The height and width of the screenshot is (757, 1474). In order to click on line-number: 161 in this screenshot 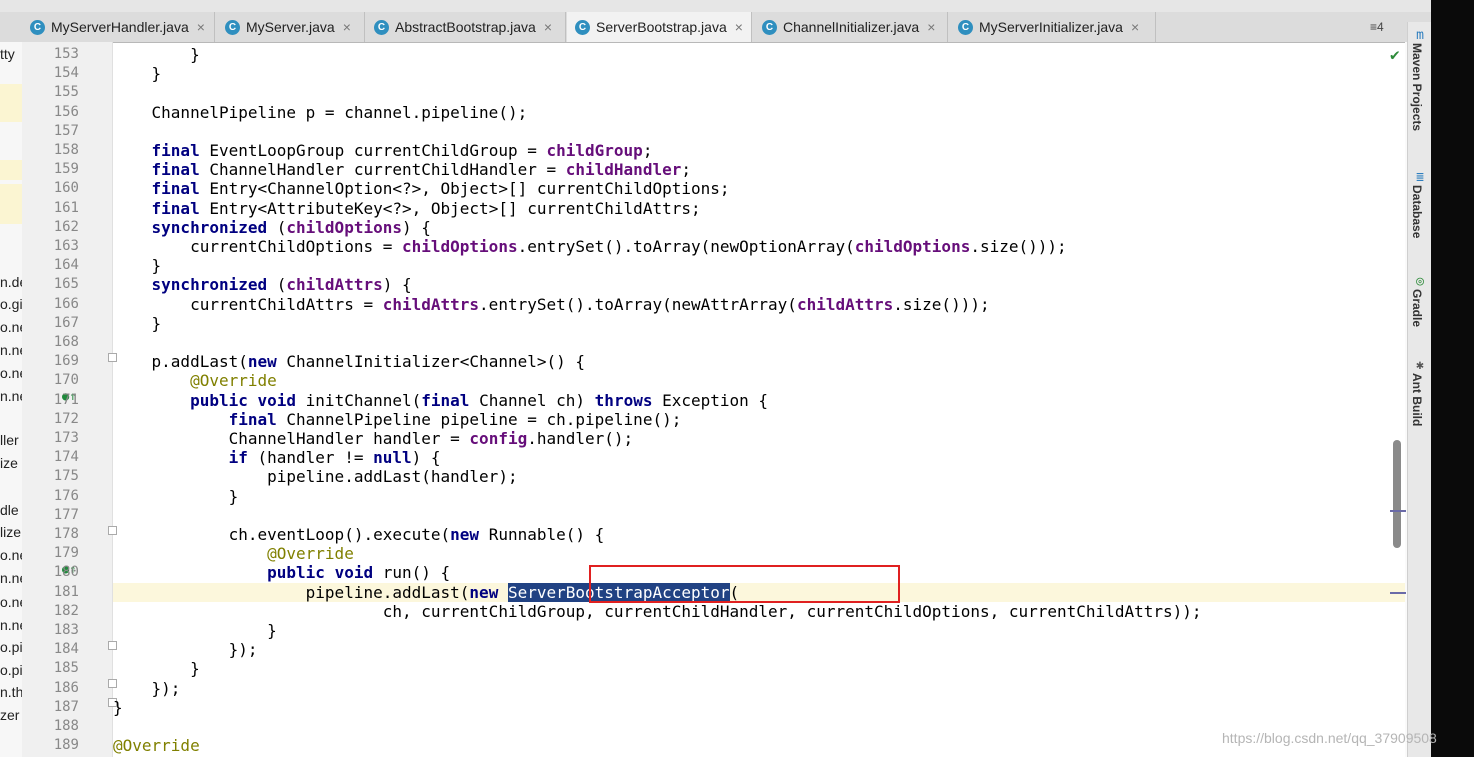, I will do `click(66, 207)`.